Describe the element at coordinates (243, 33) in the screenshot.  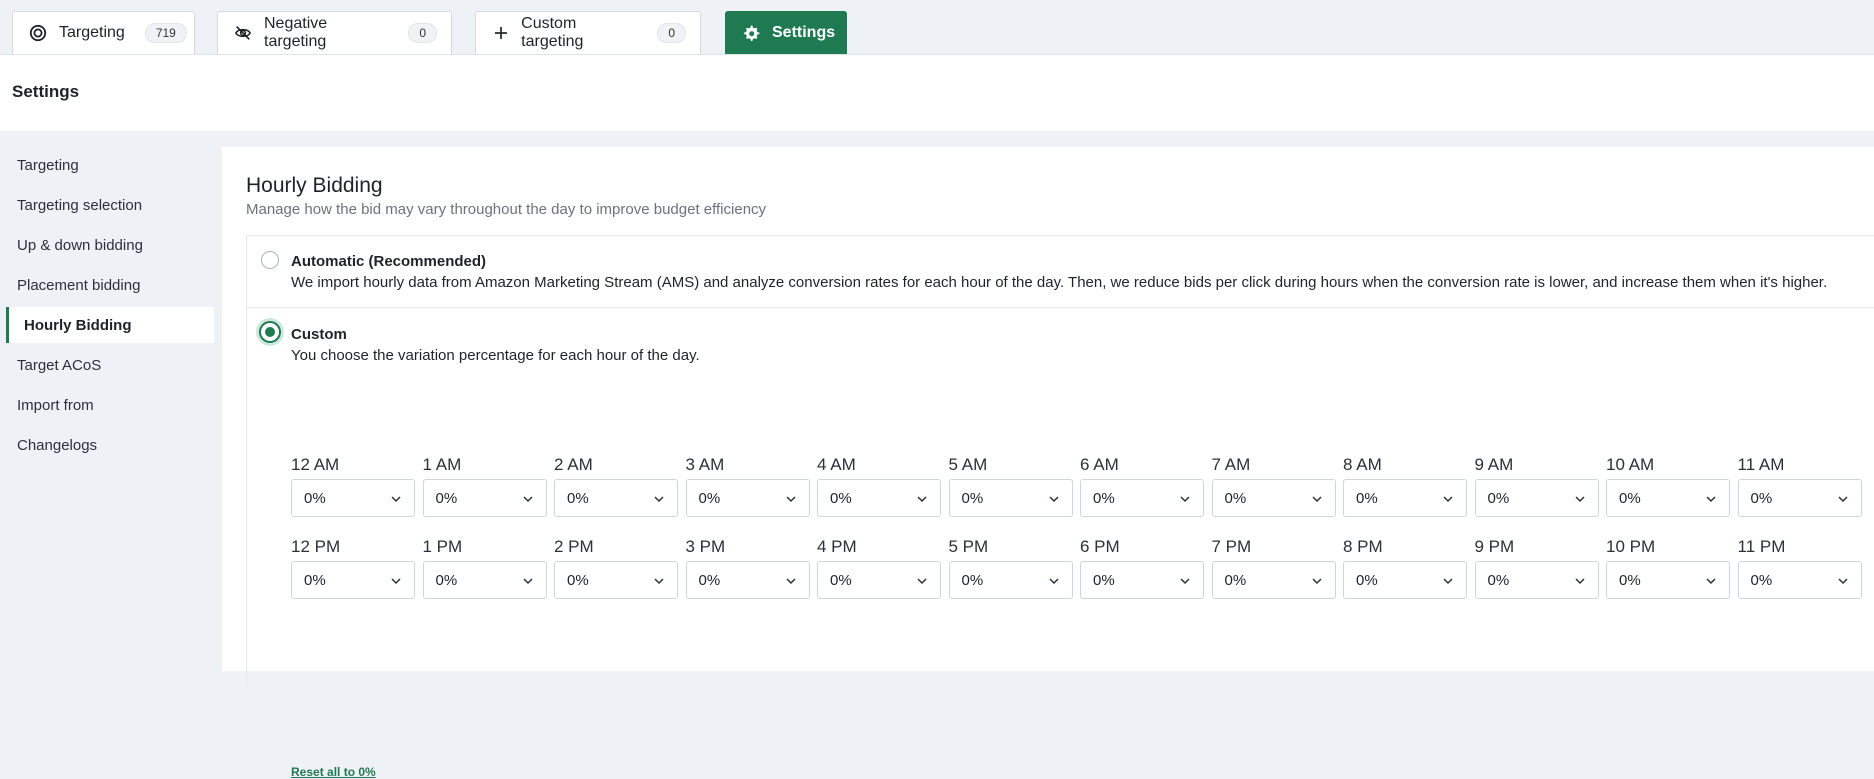
I see `eye-off-icon` at that location.